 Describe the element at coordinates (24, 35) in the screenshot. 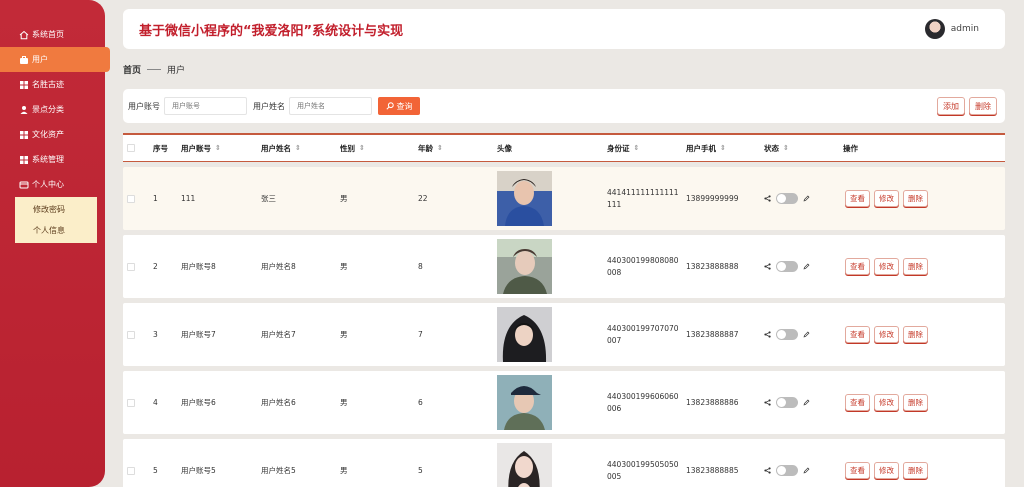

I see `home-icon` at that location.